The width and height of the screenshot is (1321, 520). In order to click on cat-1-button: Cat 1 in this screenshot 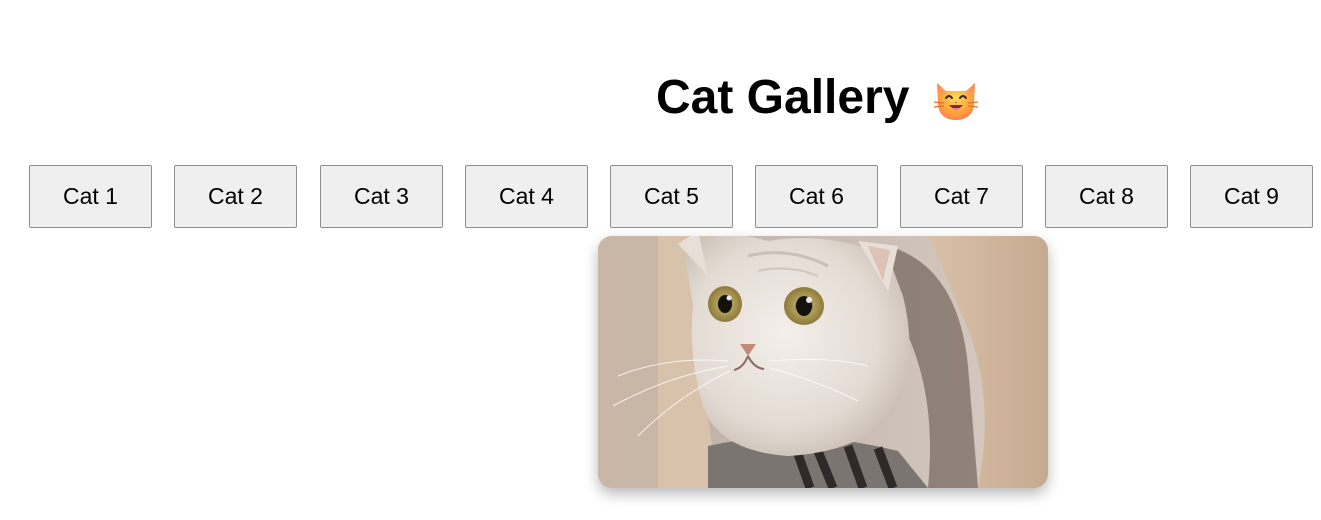, I will do `click(90, 196)`.